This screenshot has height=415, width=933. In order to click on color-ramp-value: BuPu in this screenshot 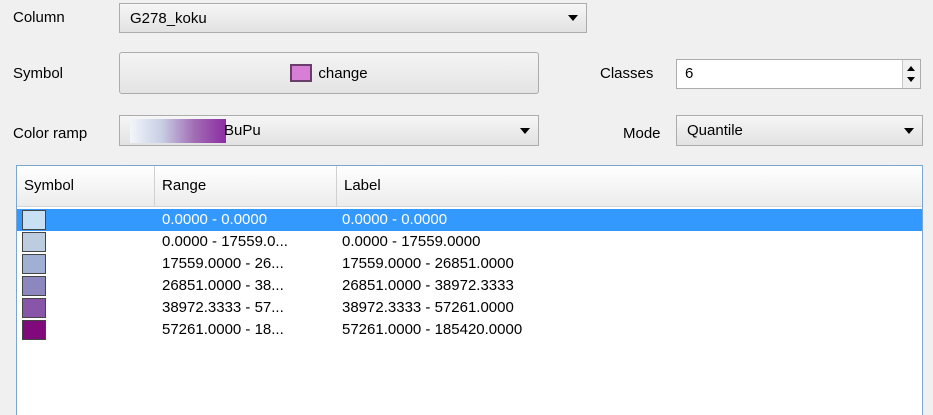, I will do `click(242, 130)`.